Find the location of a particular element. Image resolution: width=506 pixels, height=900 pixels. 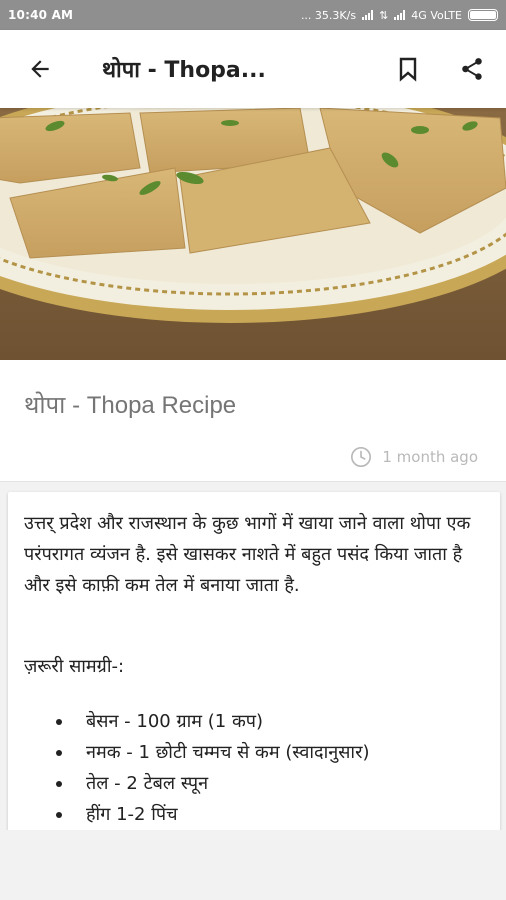

posted-time: 1 month ago is located at coordinates (414, 457).